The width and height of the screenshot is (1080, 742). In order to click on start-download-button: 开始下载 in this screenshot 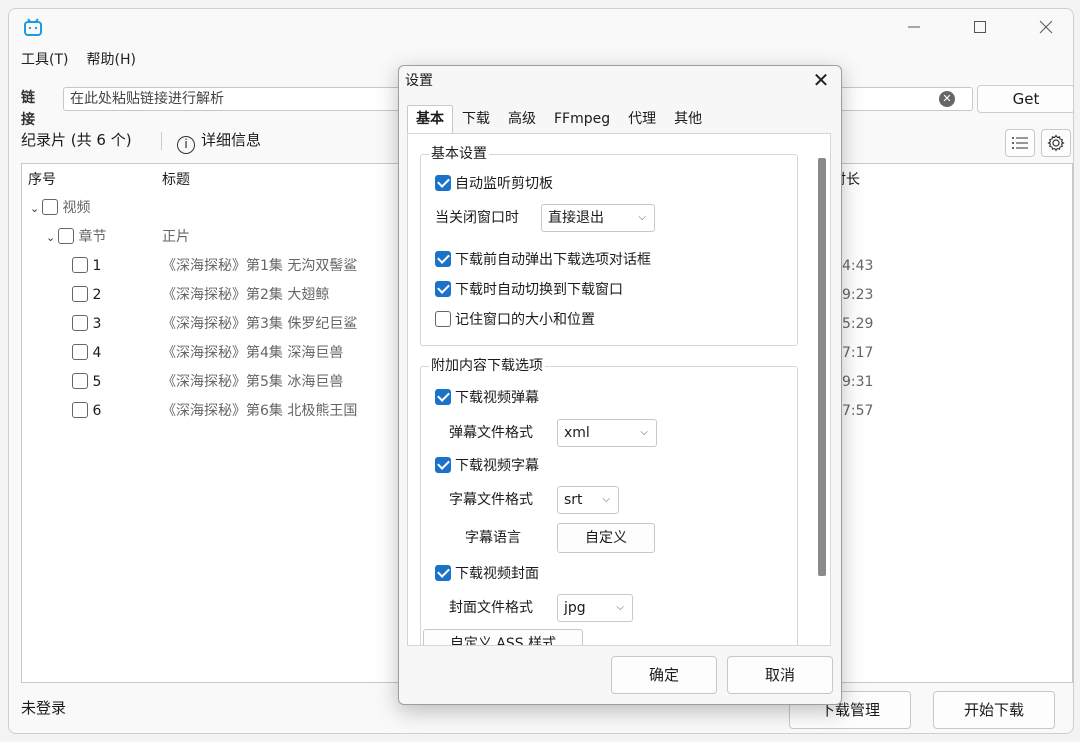, I will do `click(994, 710)`.